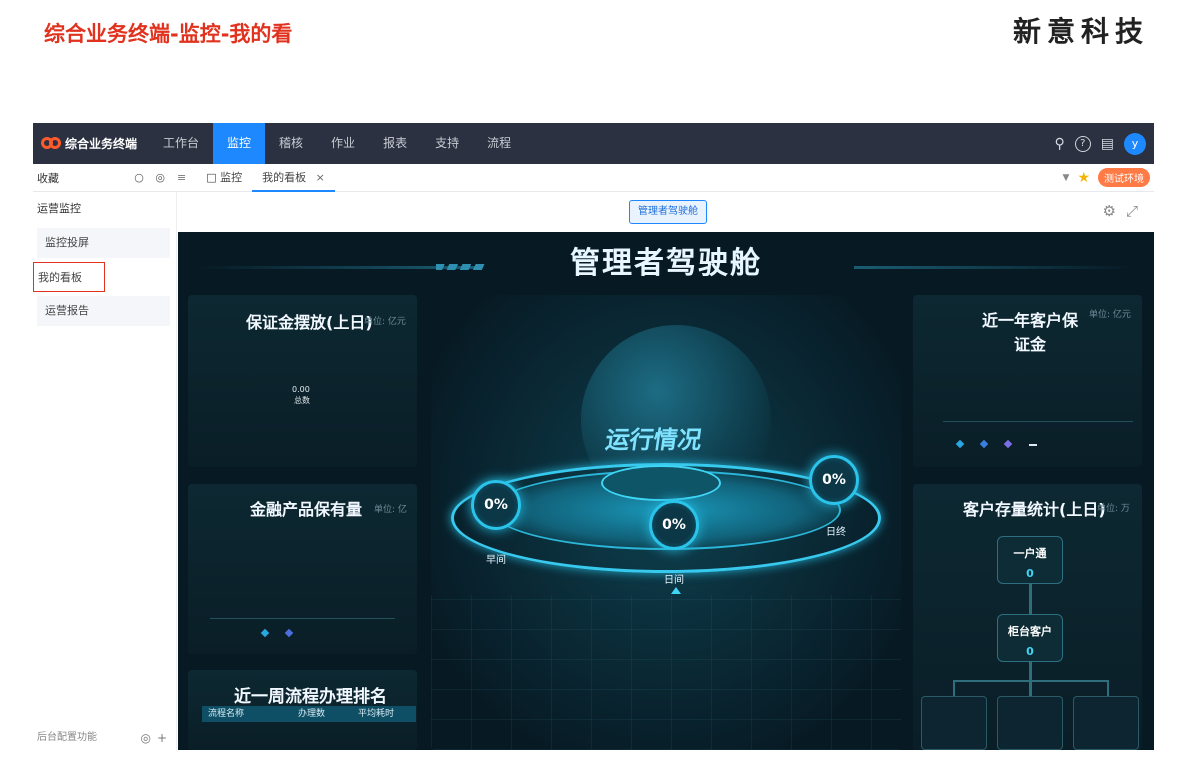  I want to click on financial-unit: 单位: 亿, so click(390, 510).